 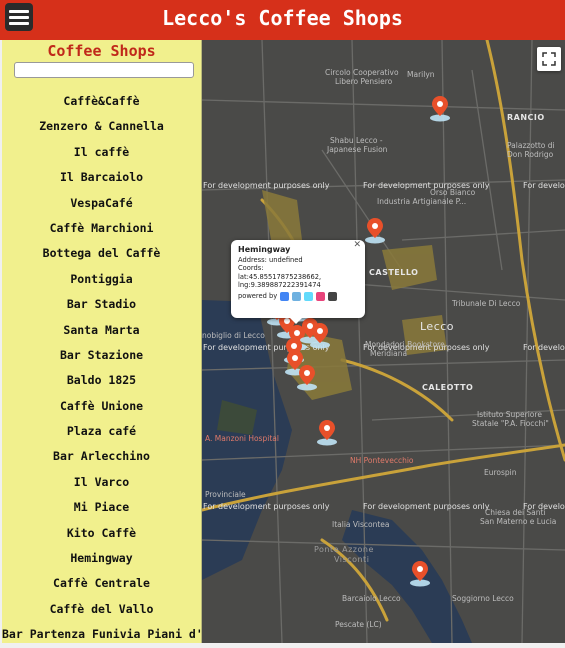 I want to click on shop-list-item: Caffè Marchioni, so click(x=101, y=228).